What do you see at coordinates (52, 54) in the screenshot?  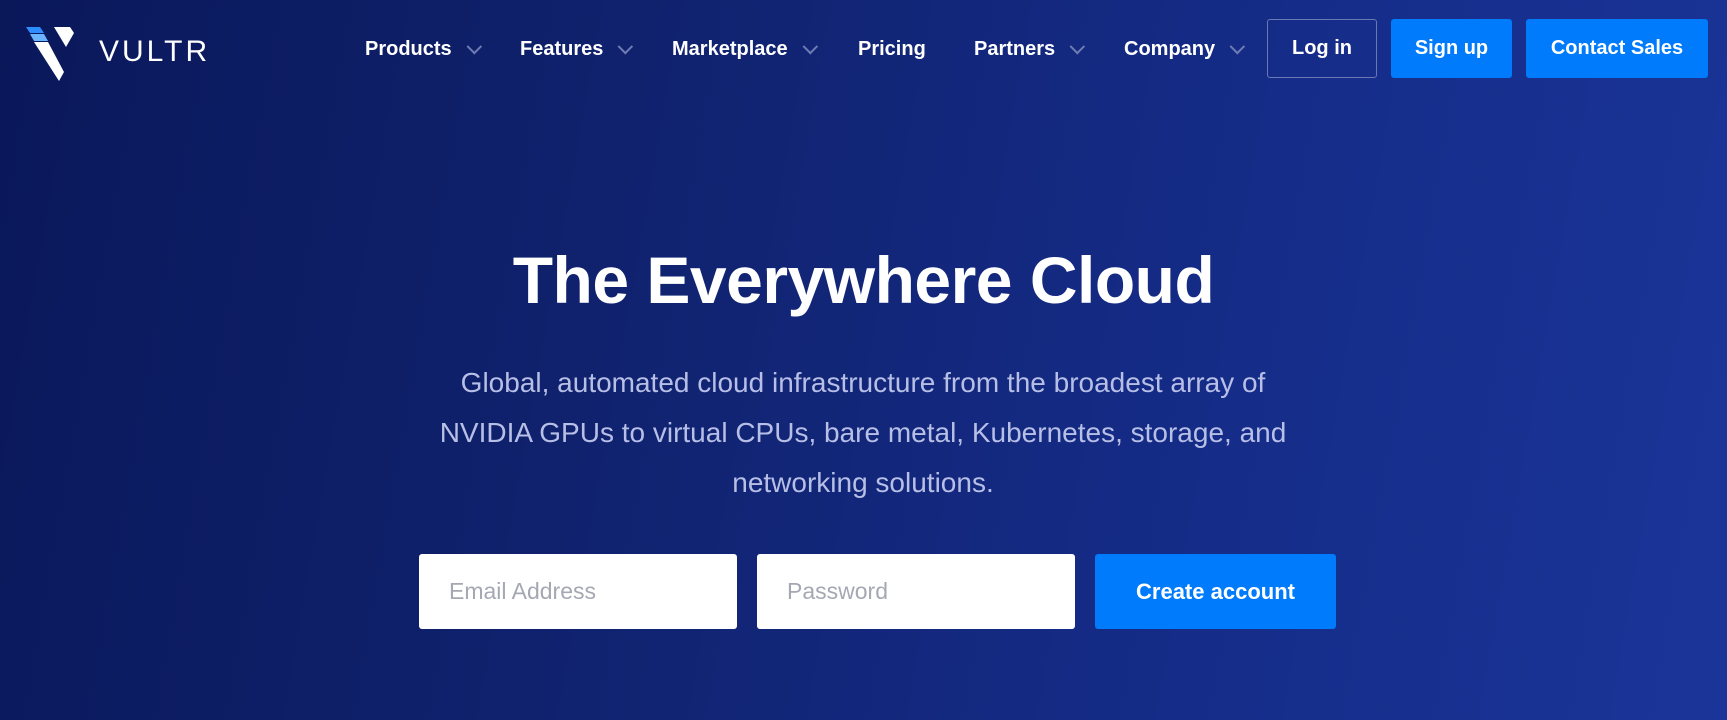 I see `vultr-logo-icon` at bounding box center [52, 54].